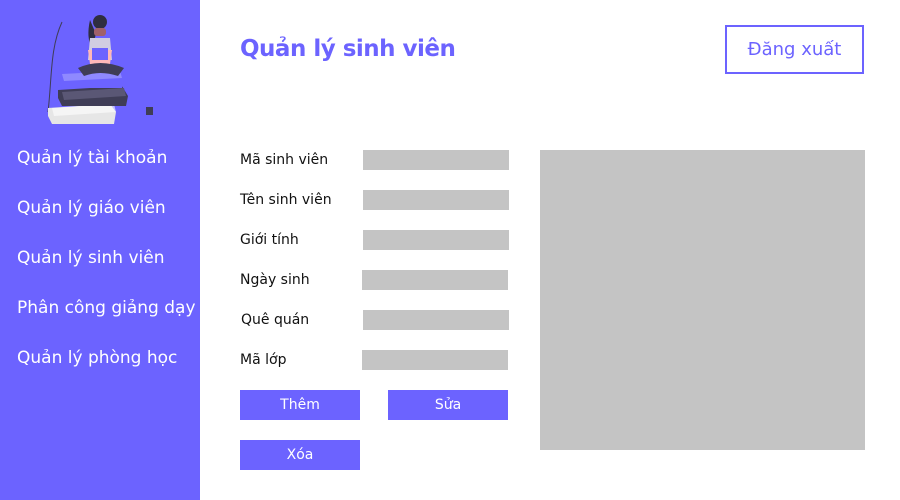  Describe the element at coordinates (106, 308) in the screenshot. I see `sidebar-item-teaching-assignment: Phân công giảng dạy` at that location.